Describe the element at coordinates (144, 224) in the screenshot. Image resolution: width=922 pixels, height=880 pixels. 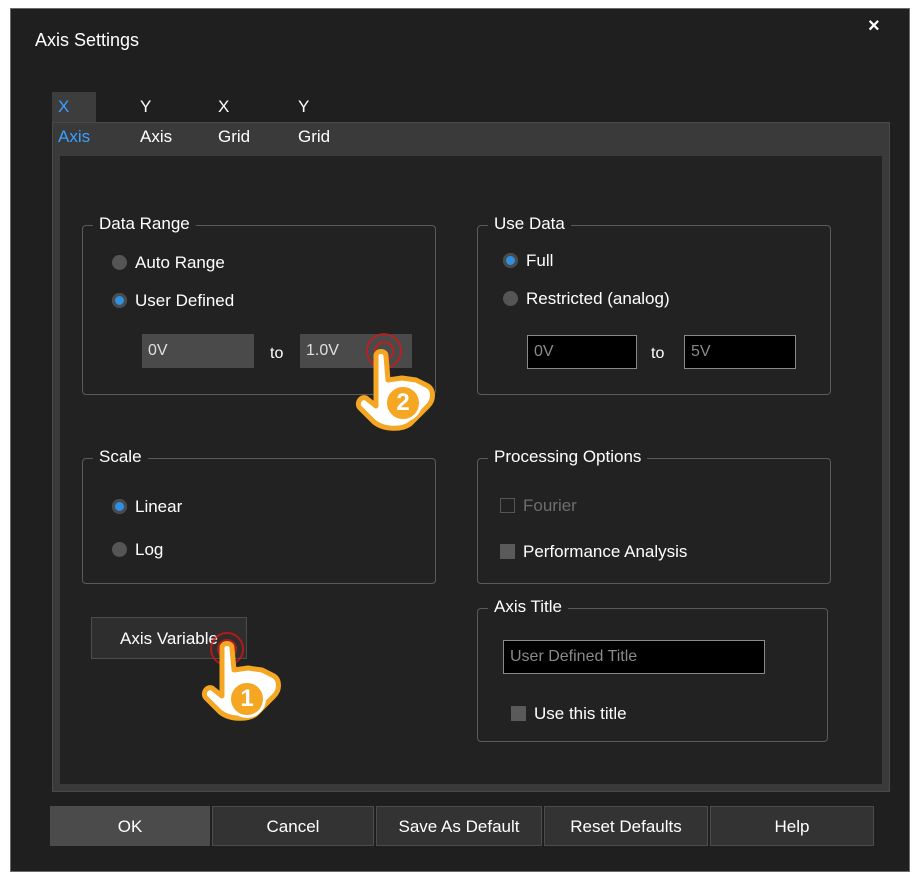
I see `data-range-legend: Data Range` at that location.